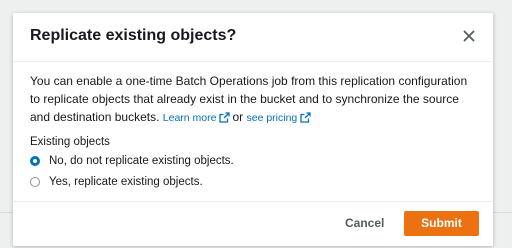 Image resolution: width=512 pixels, height=248 pixels. Describe the element at coordinates (255, 161) in the screenshot. I see `radio-option-no-replicate: No, do not replicate existing objects.` at that location.